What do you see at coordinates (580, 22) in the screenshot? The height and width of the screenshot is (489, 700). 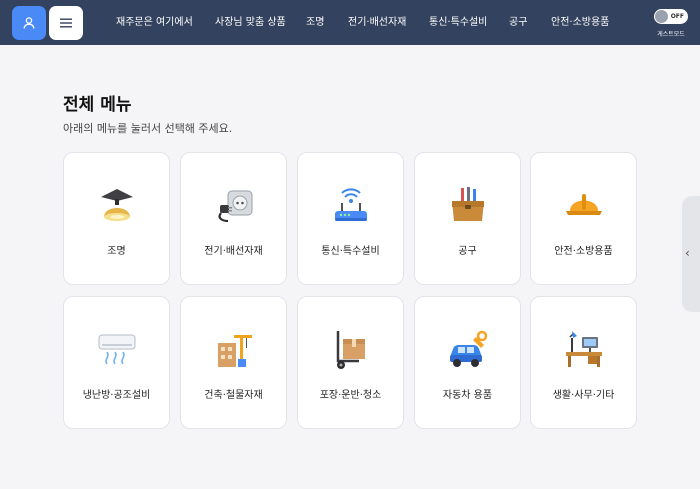 I see `nav-item-safety: 안전·소방용품` at bounding box center [580, 22].